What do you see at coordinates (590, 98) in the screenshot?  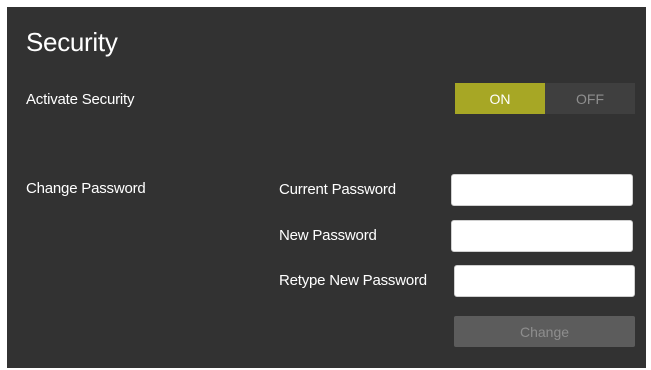 I see `toggle-off-option: OFF` at bounding box center [590, 98].